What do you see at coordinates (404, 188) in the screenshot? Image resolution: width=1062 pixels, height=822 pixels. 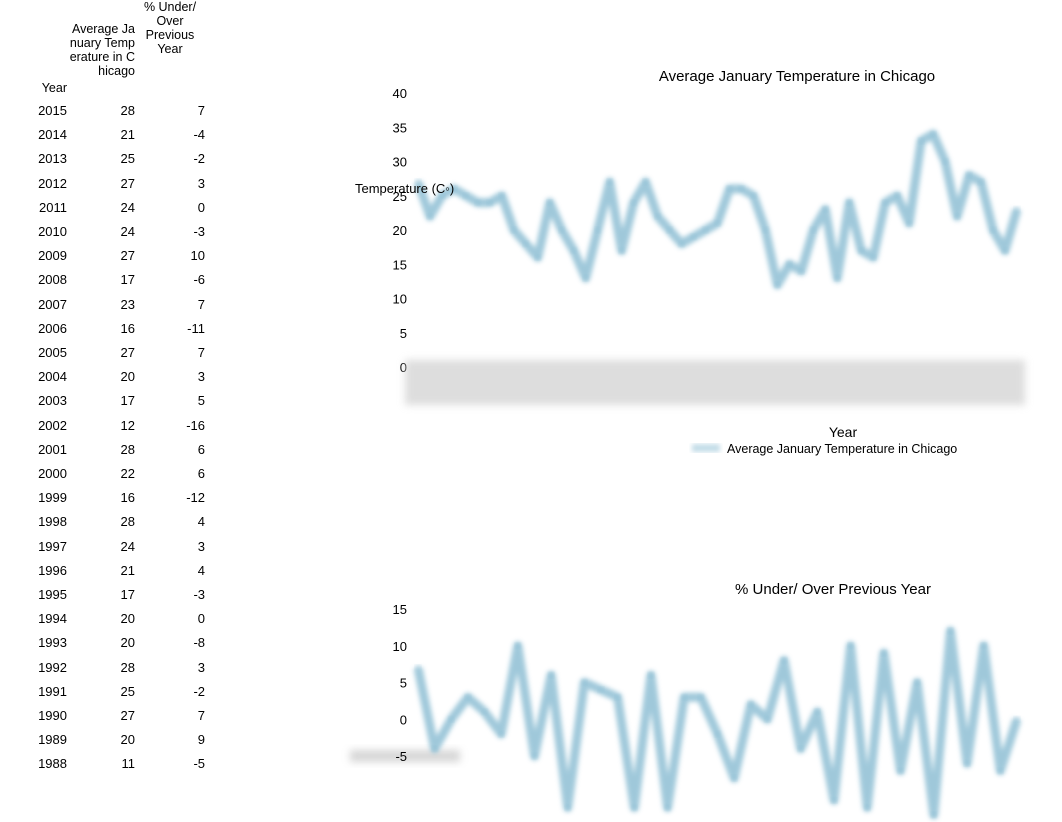 I see `y-axis-label: Temperature (C◦)` at bounding box center [404, 188].